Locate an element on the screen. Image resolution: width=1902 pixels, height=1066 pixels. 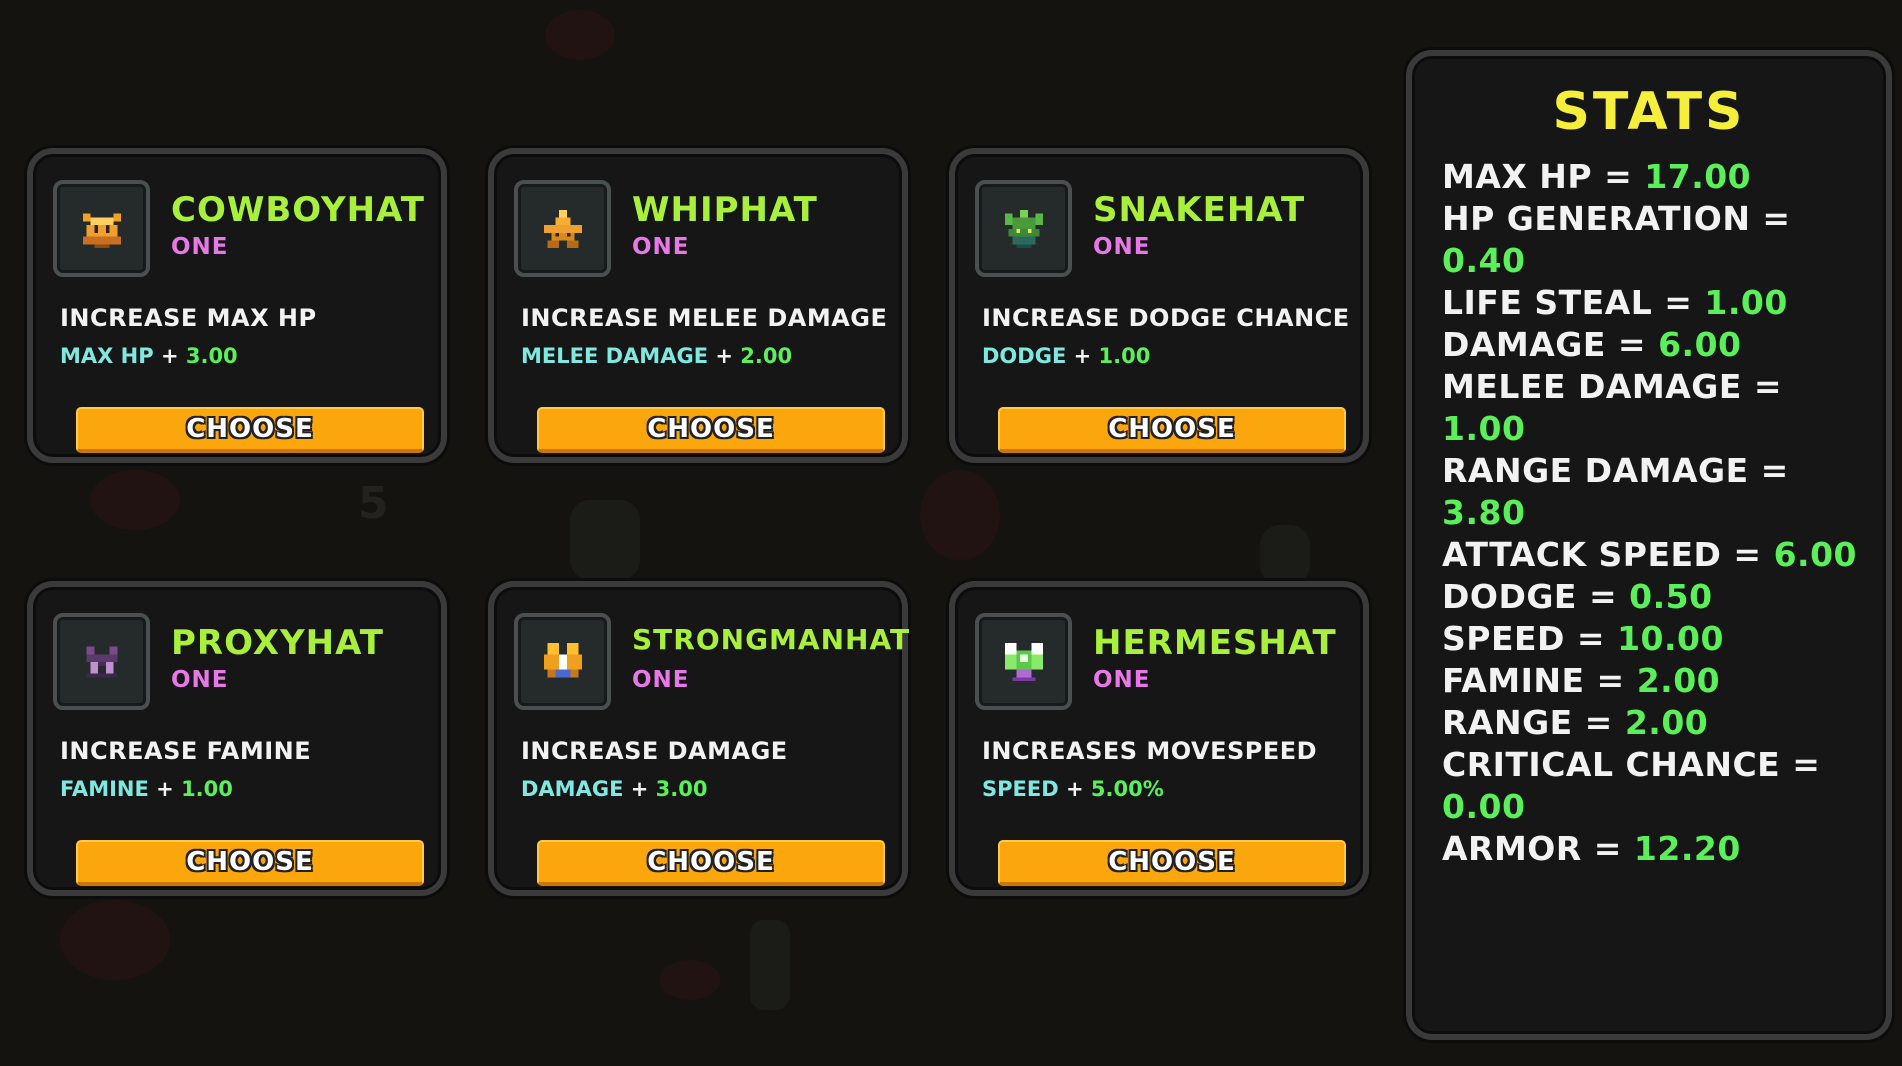
item-effect: DAMAGE + 3.00 is located at coordinates (614, 789).